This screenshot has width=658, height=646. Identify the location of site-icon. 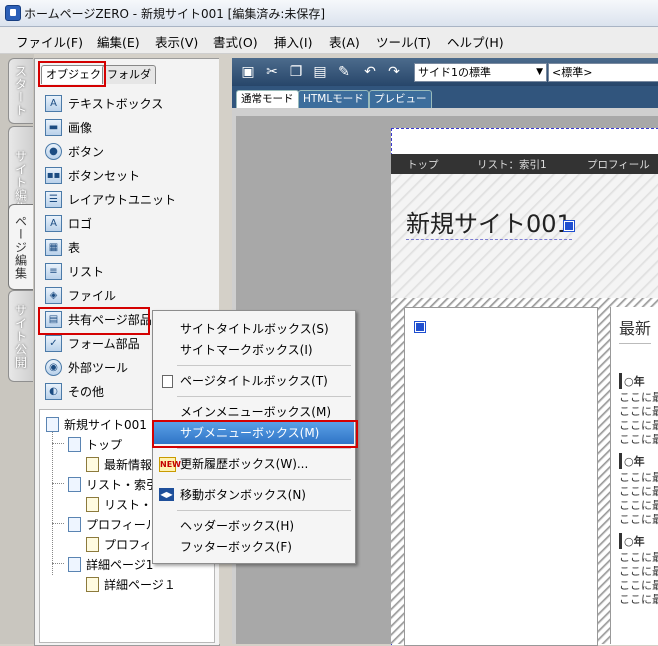
(52, 424).